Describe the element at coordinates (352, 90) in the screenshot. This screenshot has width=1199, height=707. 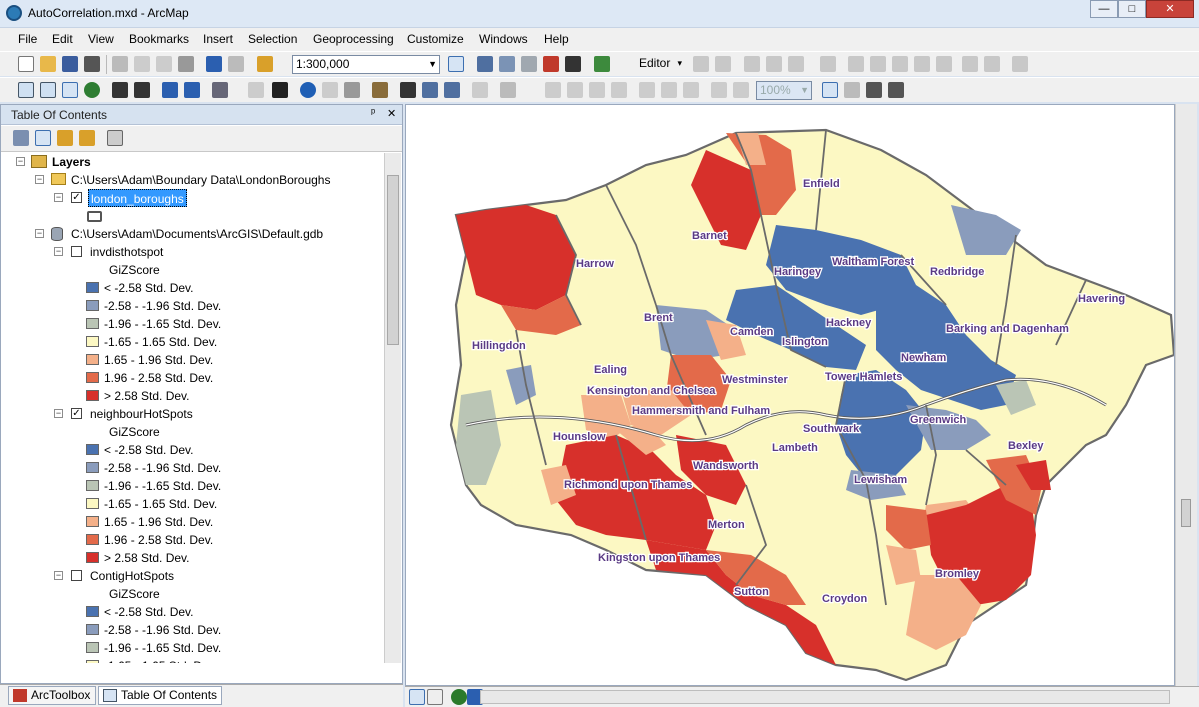
I see `html-popup-icon` at that location.